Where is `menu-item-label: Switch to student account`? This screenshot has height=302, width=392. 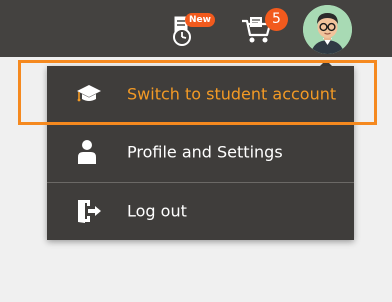
menu-item-label: Switch to student account is located at coordinates (232, 94).